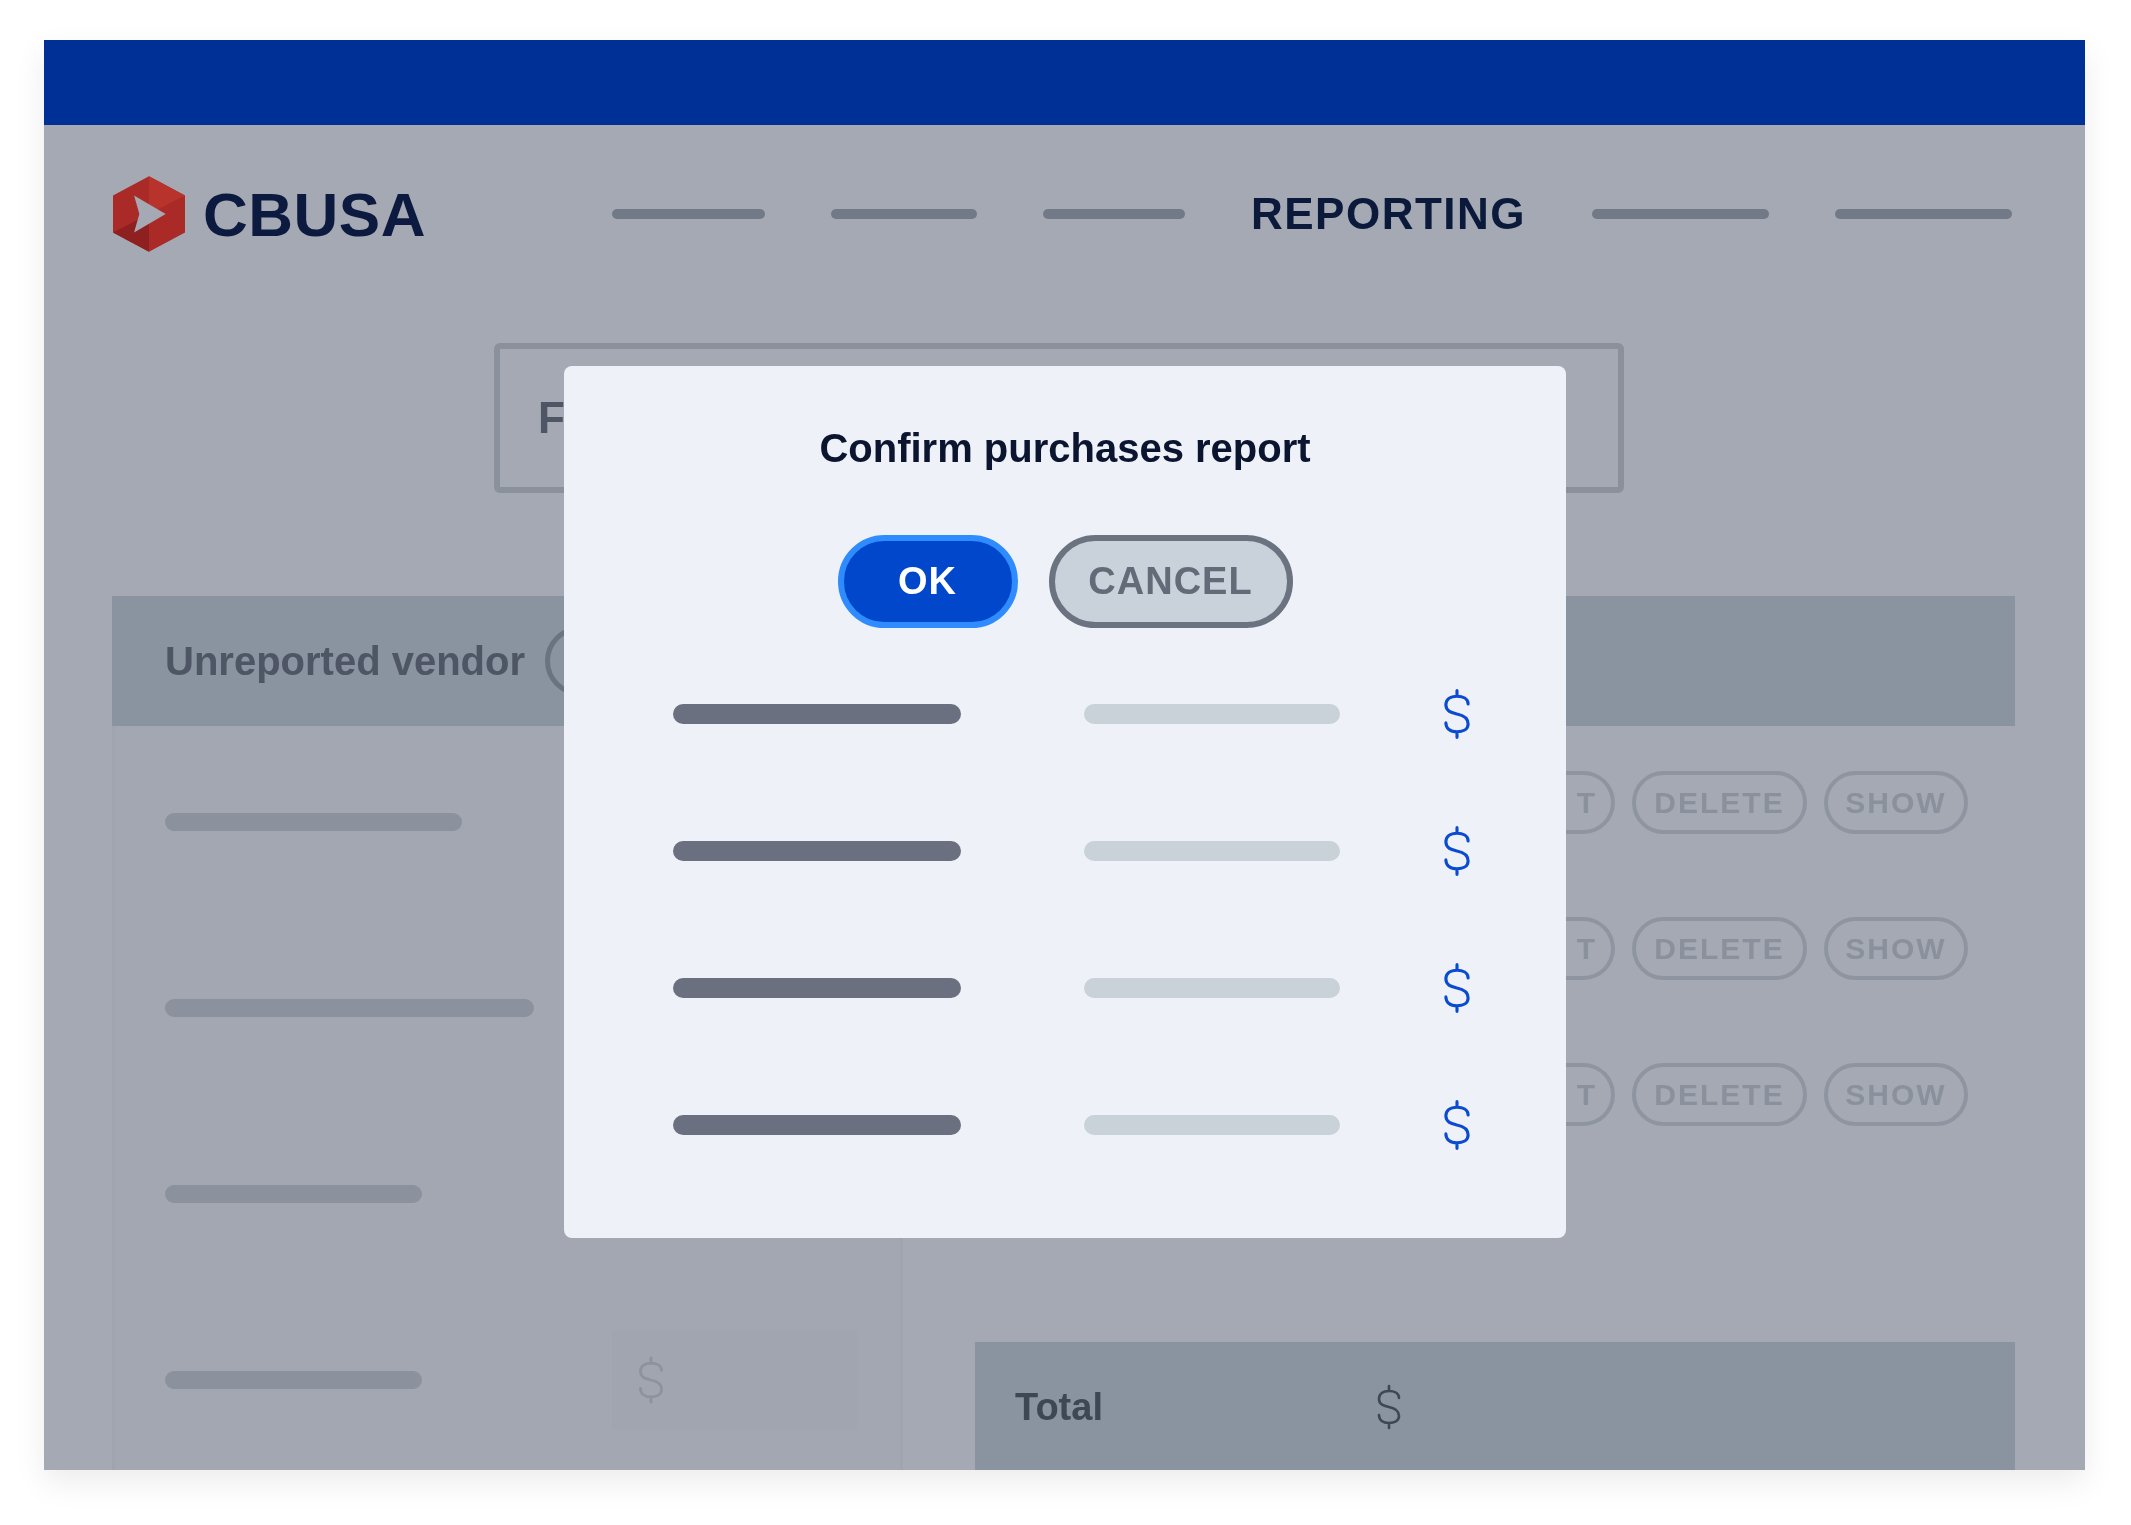  Describe the element at coordinates (314, 214) in the screenshot. I see `brand-name: CBUSA` at that location.